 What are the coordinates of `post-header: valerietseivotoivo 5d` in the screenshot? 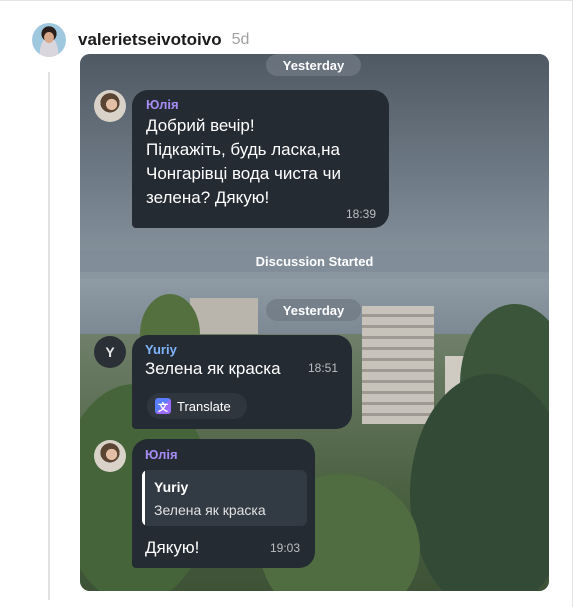 It's located at (140, 40).